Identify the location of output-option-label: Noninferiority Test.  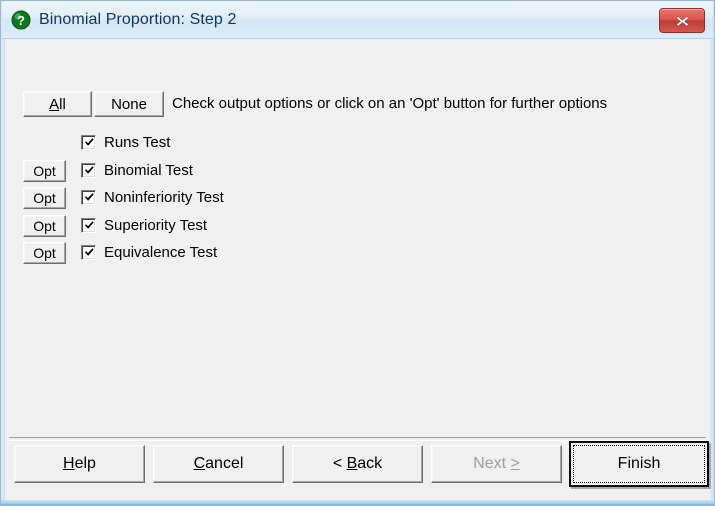
(164, 197).